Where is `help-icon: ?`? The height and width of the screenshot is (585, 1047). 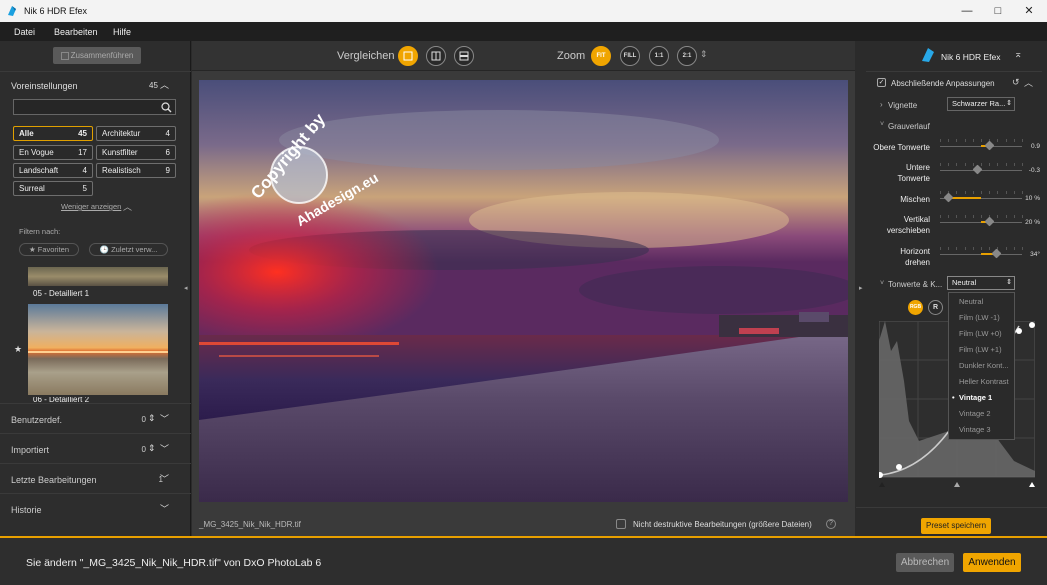 help-icon: ? is located at coordinates (831, 524).